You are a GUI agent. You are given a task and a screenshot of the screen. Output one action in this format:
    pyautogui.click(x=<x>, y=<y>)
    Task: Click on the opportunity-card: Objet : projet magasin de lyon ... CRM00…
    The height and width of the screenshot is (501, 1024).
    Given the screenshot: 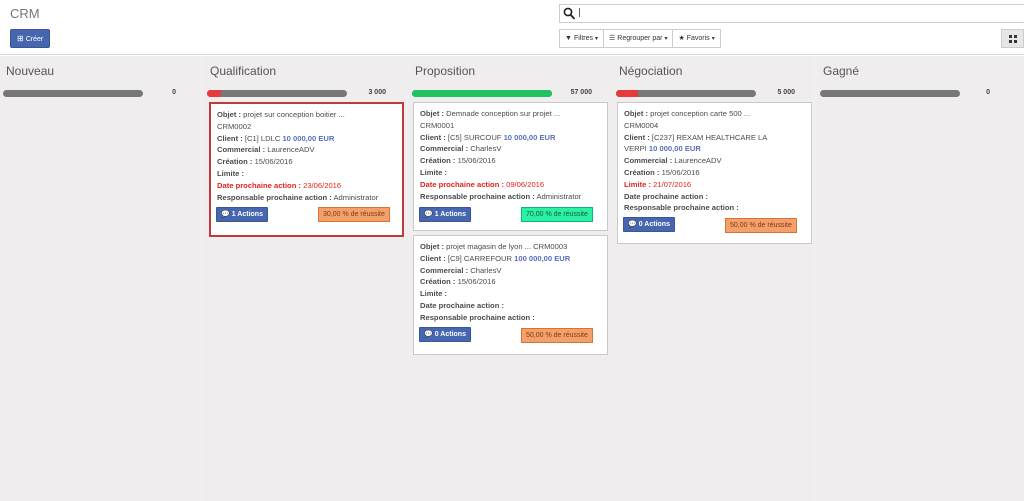 What is the action you would take?
    pyautogui.click(x=510, y=295)
    